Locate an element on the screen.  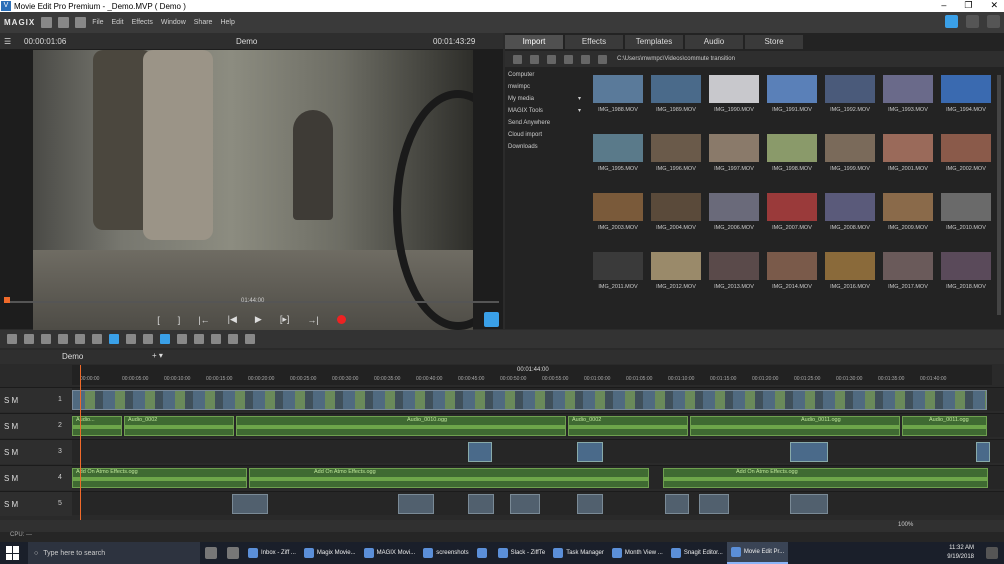
tree-item-cloud-import: Cloud import is located at coordinates (546, 135).